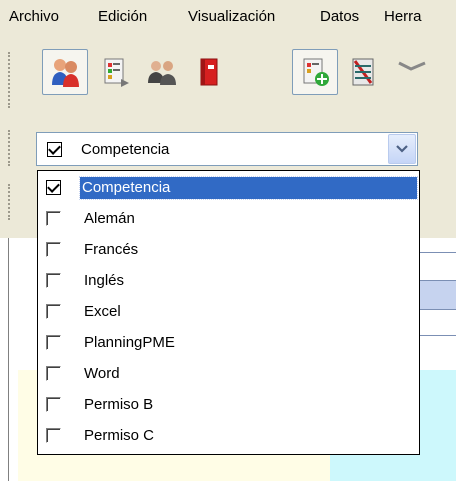  I want to click on menu-herramientas: Herra, so click(403, 17).